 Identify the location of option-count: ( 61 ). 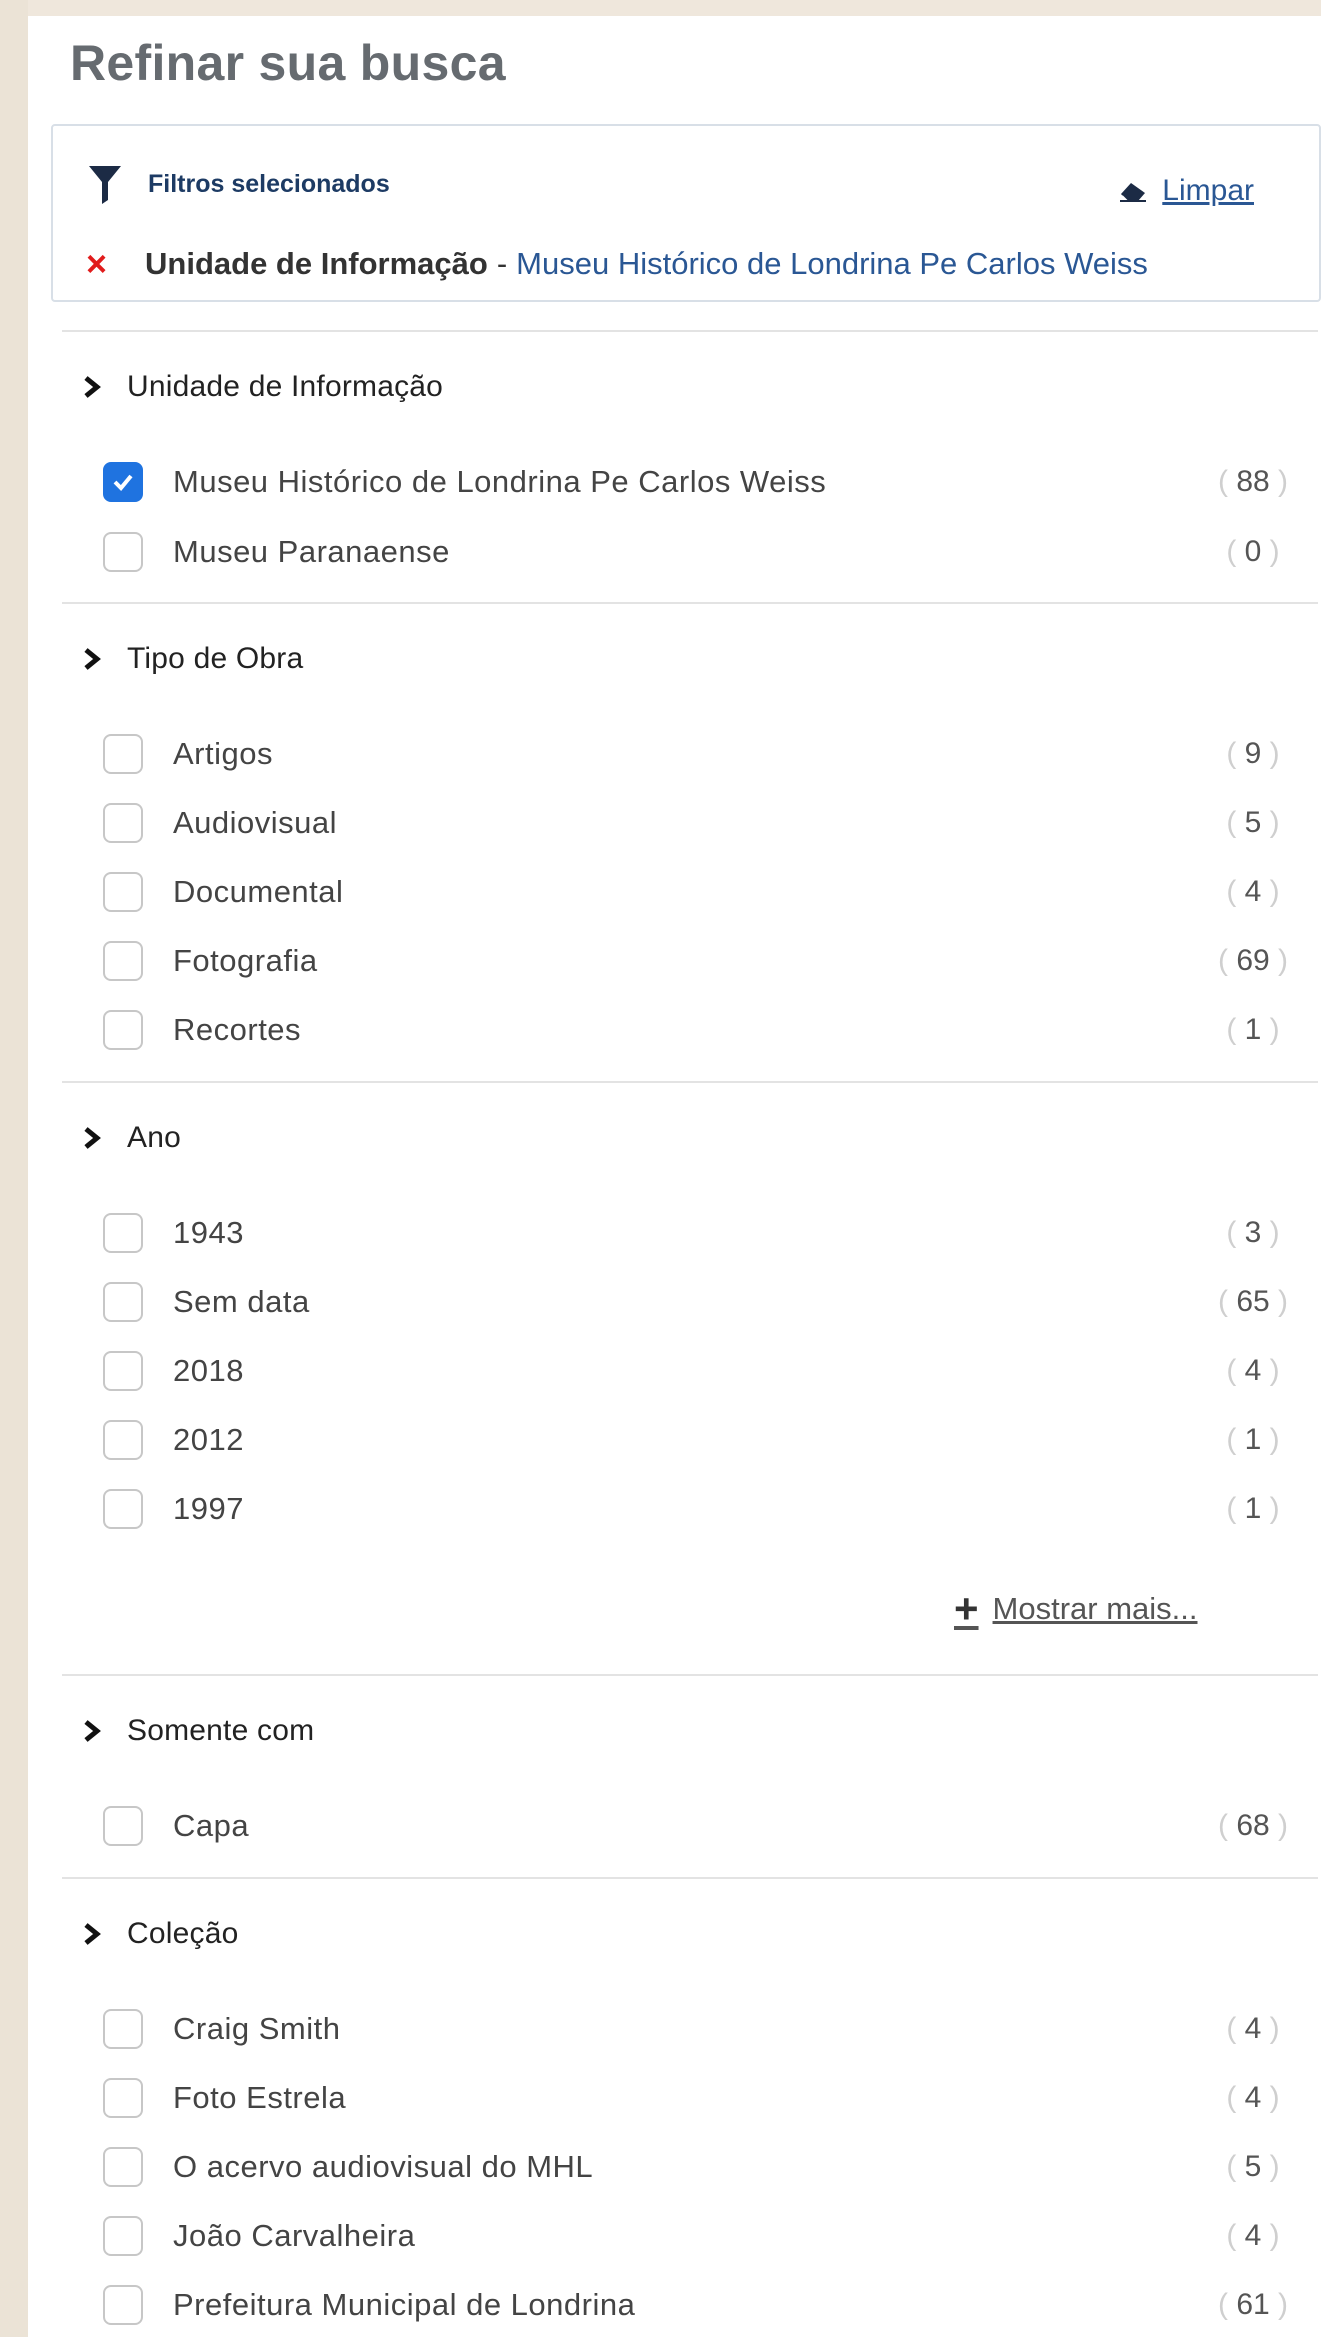
(1253, 2304).